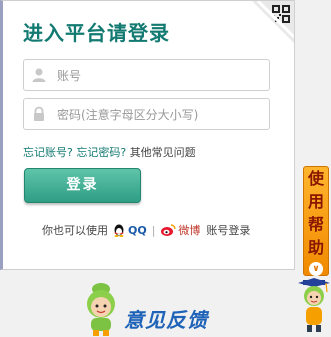  Describe the element at coordinates (169, 230) in the screenshot. I see `weibo-icon` at that location.